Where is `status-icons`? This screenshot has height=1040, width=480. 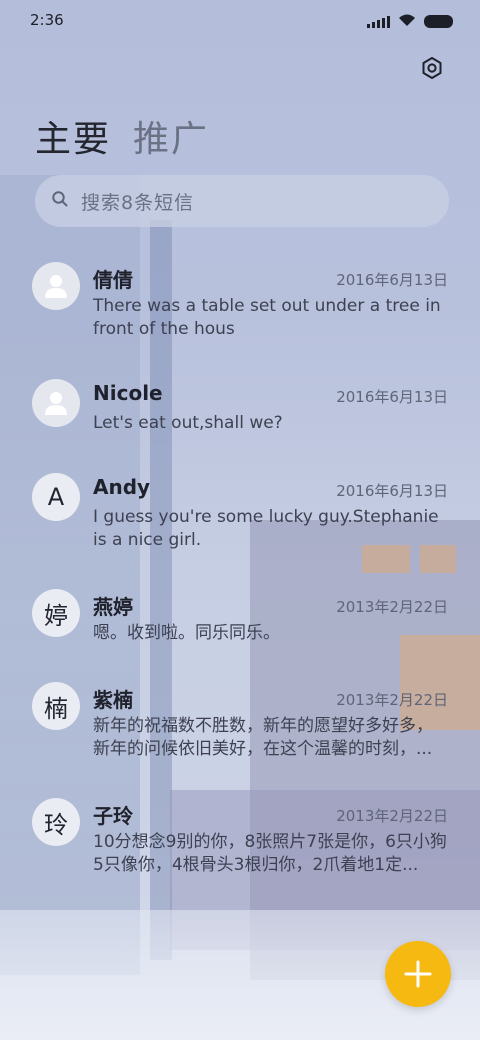
status-icons is located at coordinates (410, 21).